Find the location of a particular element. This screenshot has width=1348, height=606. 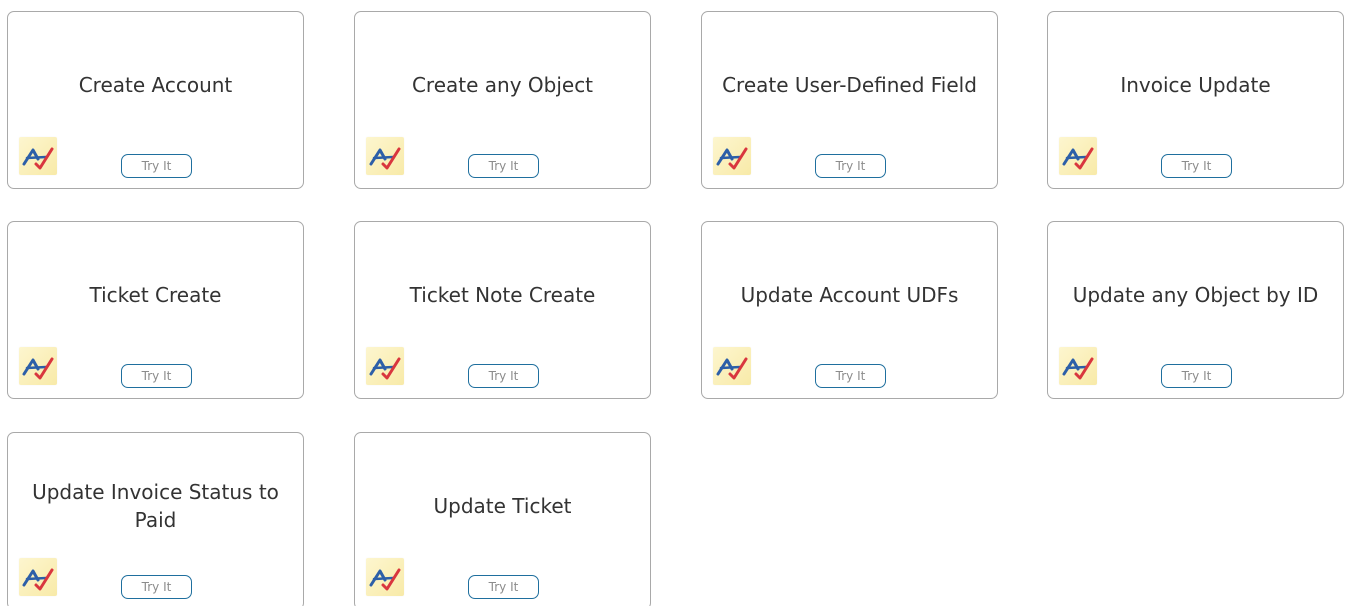

template-card-update-invoice-status-to-paid: Update Invoice Status to Paid Try It is located at coordinates (155, 519).